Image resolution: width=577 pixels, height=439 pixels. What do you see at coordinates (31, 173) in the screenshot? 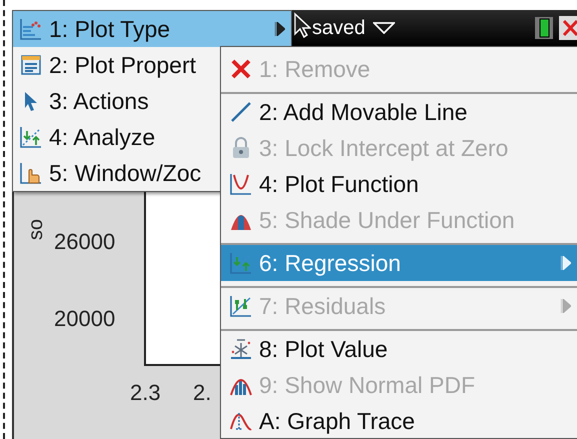
I see `hand-icon` at bounding box center [31, 173].